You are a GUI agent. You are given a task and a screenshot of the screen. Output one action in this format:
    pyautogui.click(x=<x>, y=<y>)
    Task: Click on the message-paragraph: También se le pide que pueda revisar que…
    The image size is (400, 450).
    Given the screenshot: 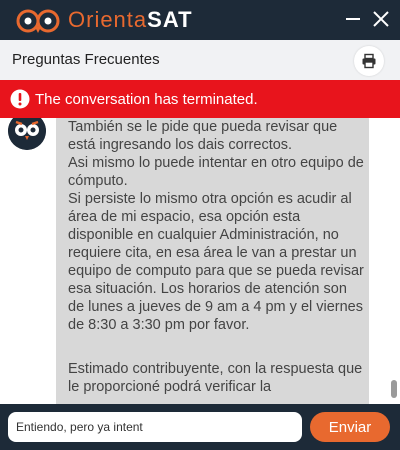 What is the action you would take?
    pyautogui.click(x=203, y=136)
    